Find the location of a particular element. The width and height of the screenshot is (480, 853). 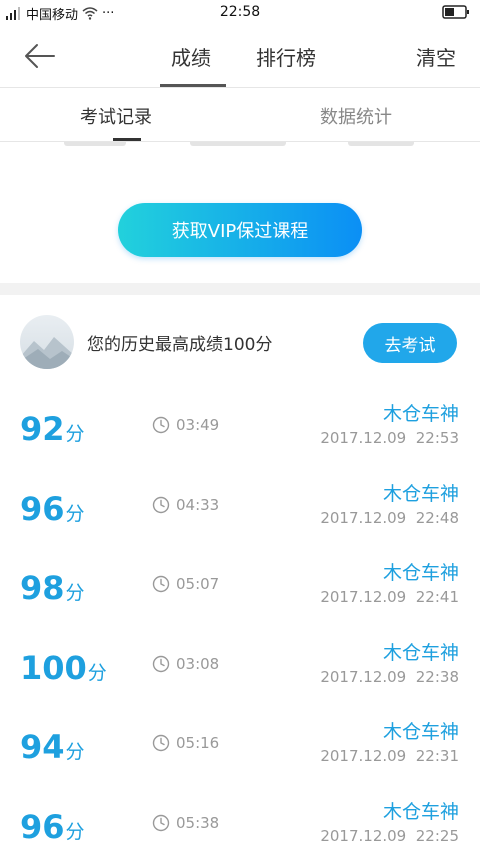

record-duration: 03:49 is located at coordinates (185, 425).